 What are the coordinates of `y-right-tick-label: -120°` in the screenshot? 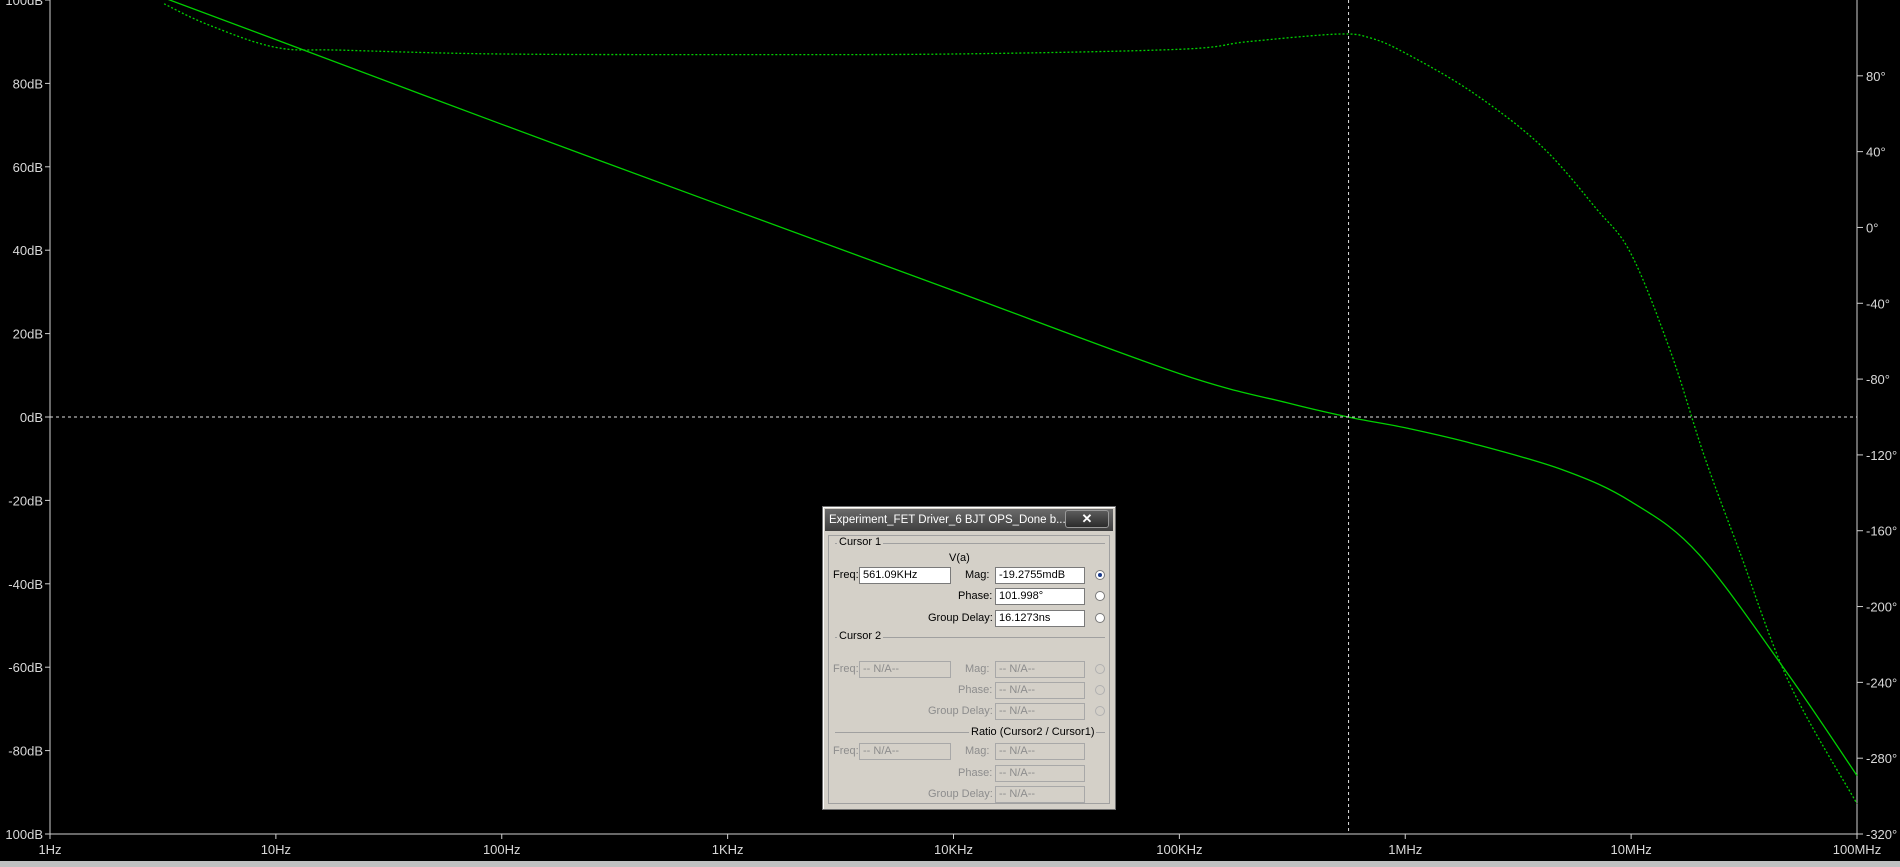 It's located at (1881, 455).